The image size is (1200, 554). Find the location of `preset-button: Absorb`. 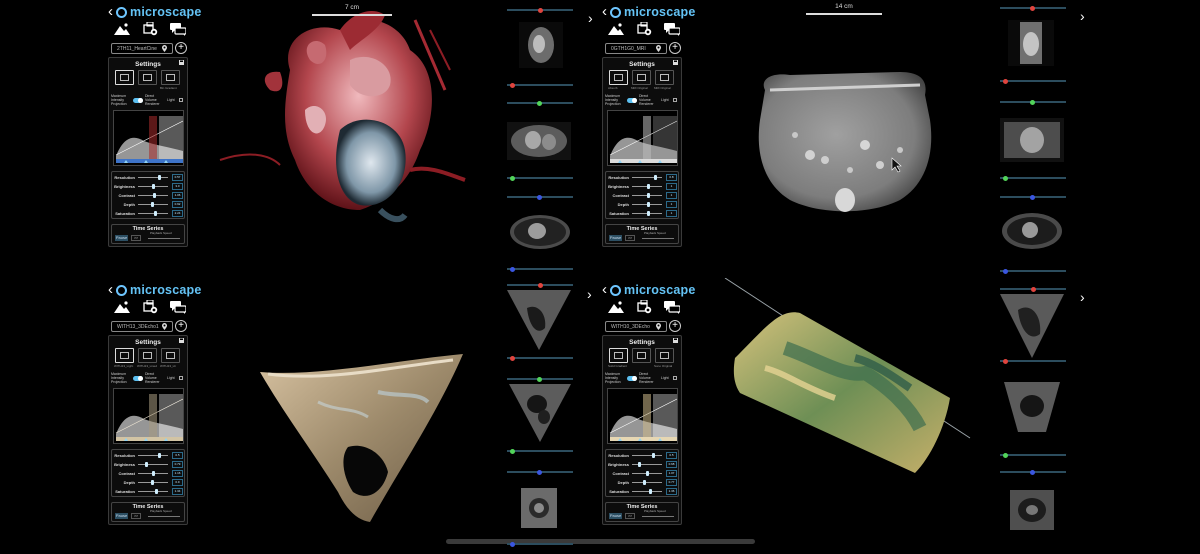

preset-button: Absorb is located at coordinates (618, 80).